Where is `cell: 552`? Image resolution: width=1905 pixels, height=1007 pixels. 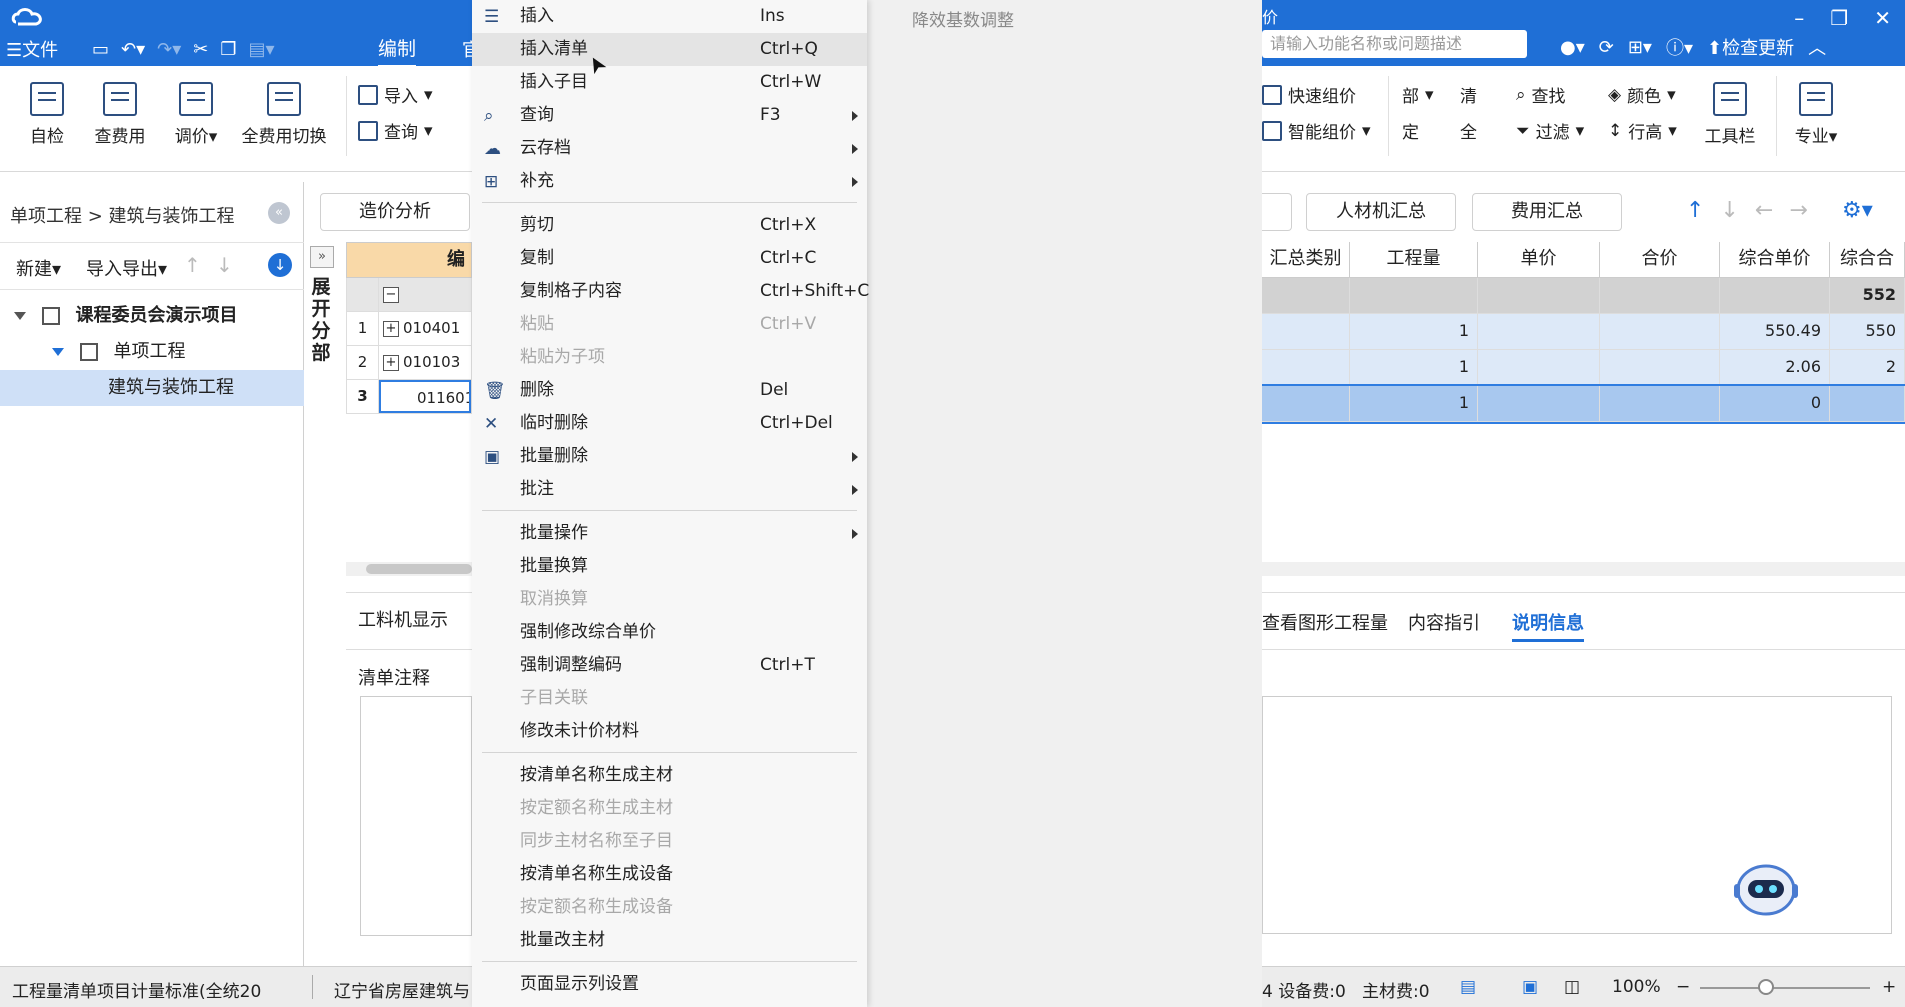
cell: 552 is located at coordinates (1867, 296).